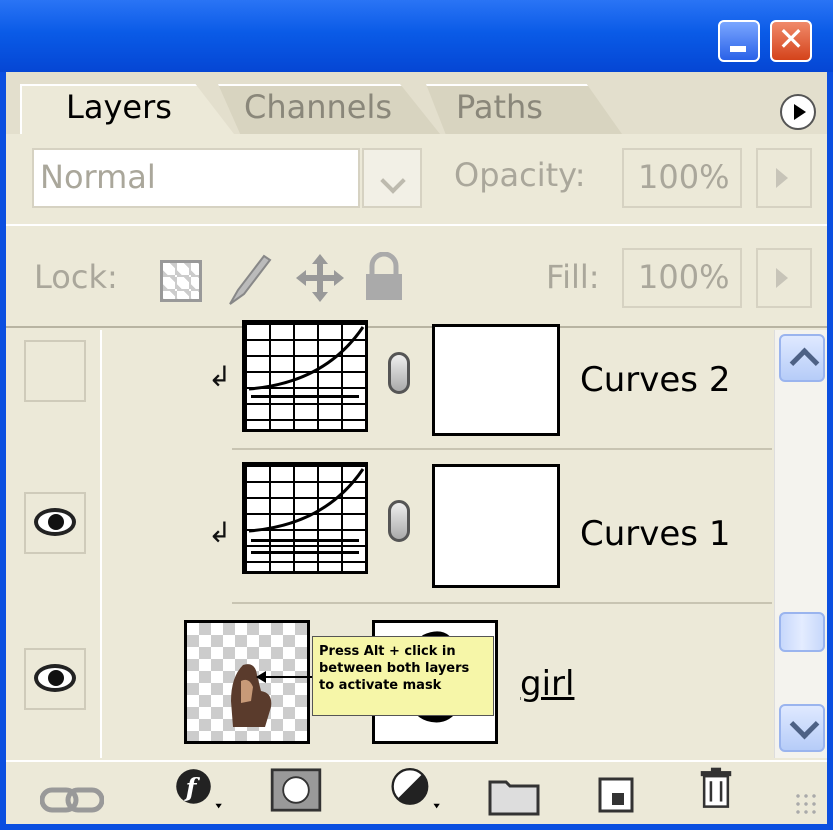 This screenshot has width=833, height=830. What do you see at coordinates (261, 677) in the screenshot?
I see `tooltip-arrow-head-icon` at bounding box center [261, 677].